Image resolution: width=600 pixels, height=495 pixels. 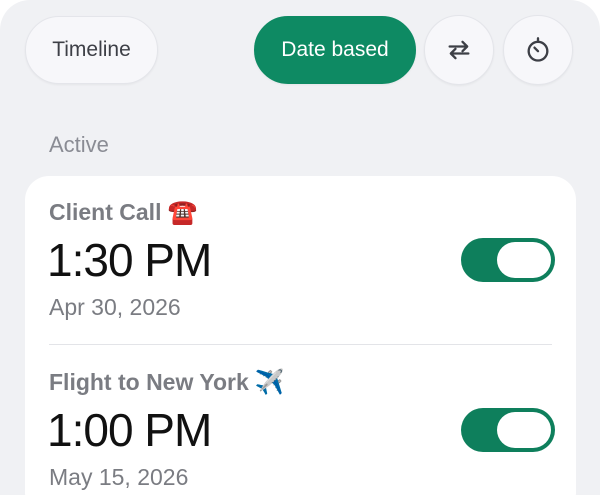 What do you see at coordinates (300, 344) in the screenshot?
I see `divider` at bounding box center [300, 344].